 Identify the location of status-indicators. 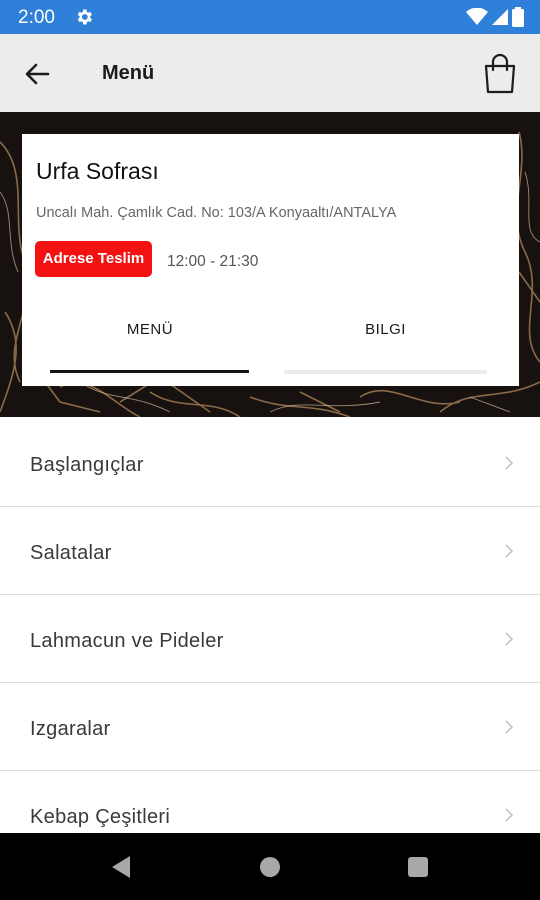
(495, 17).